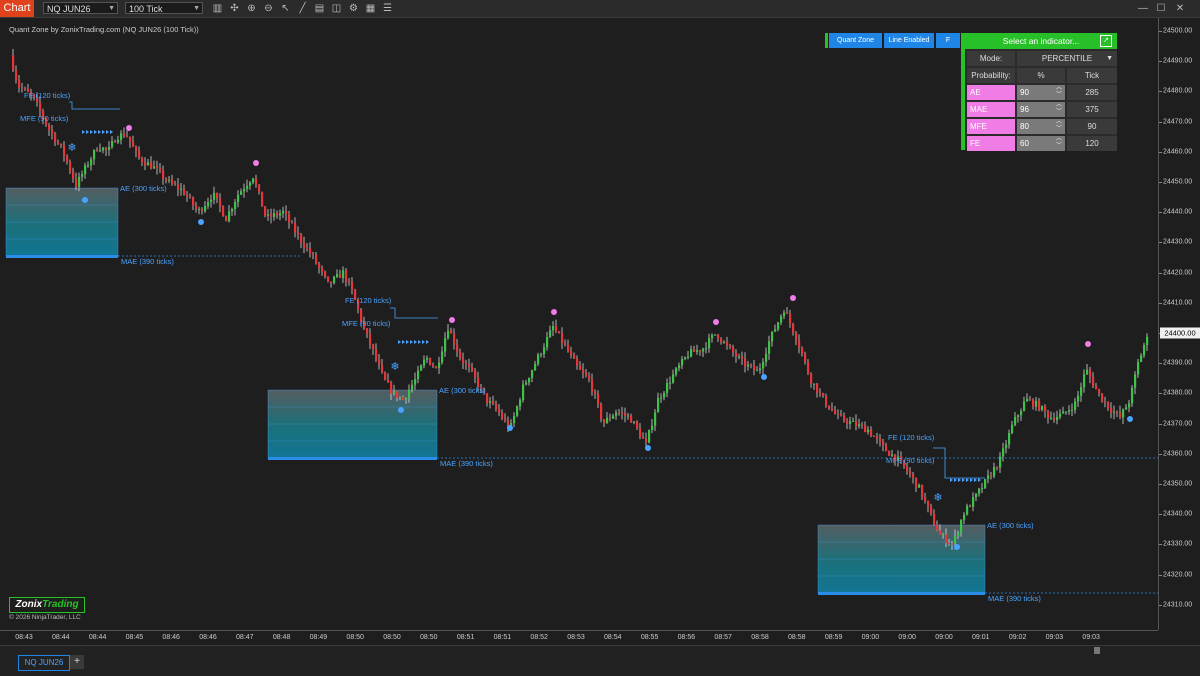 This screenshot has height=676, width=1200. Describe the element at coordinates (370, 8) in the screenshot. I see `template-icon: ▦` at that location.